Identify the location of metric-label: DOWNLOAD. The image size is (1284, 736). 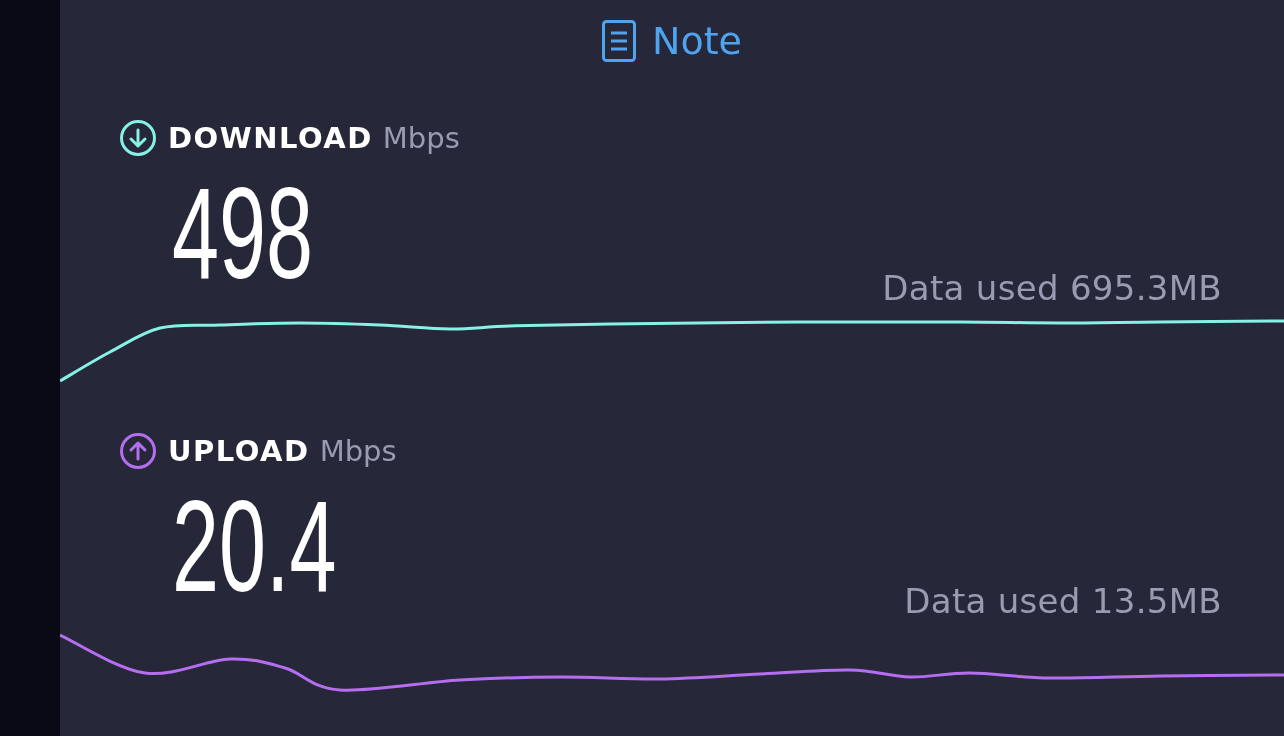
(270, 138).